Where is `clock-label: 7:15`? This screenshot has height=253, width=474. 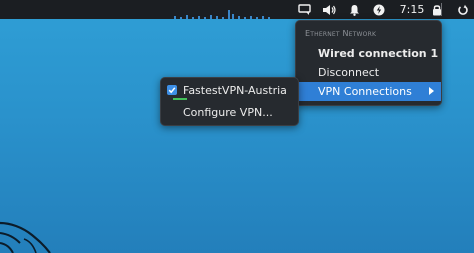
clock-label: 7:15 is located at coordinates (412, 9).